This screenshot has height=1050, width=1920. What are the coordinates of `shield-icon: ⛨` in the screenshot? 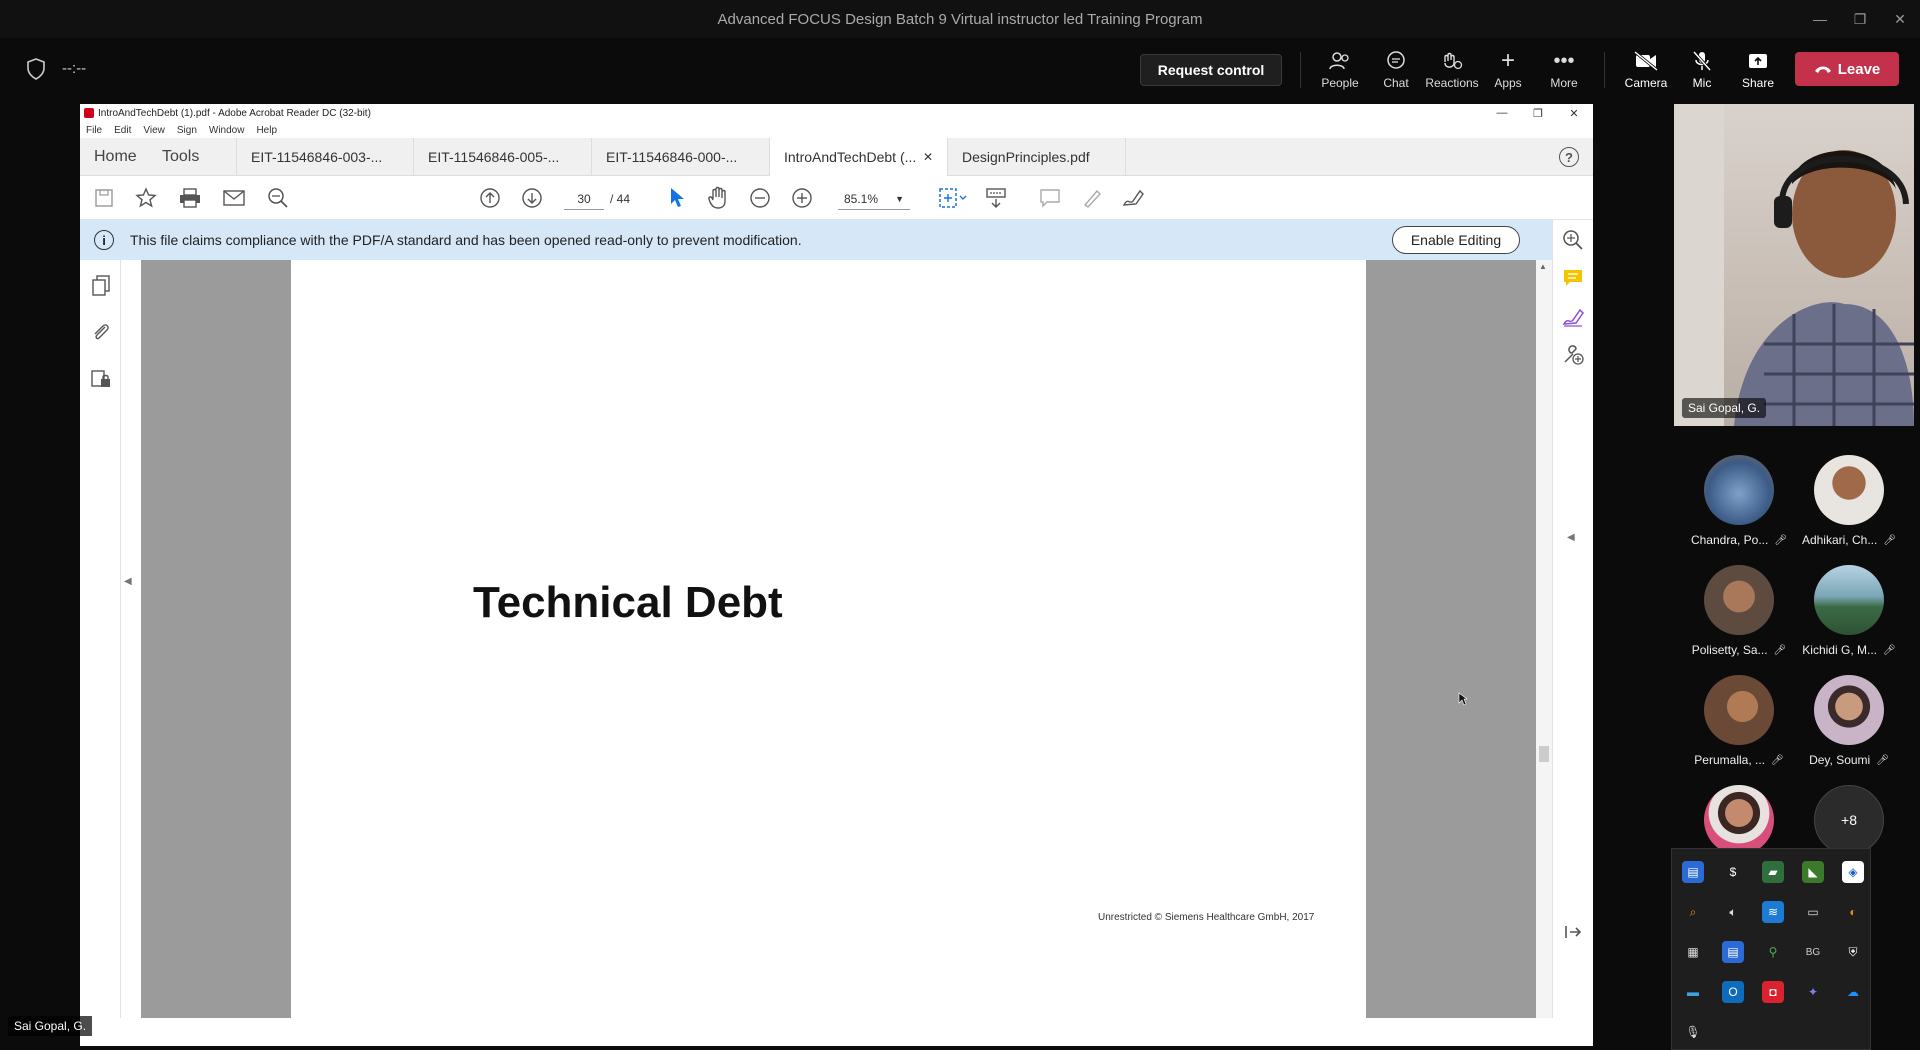 It's located at (1853, 952).